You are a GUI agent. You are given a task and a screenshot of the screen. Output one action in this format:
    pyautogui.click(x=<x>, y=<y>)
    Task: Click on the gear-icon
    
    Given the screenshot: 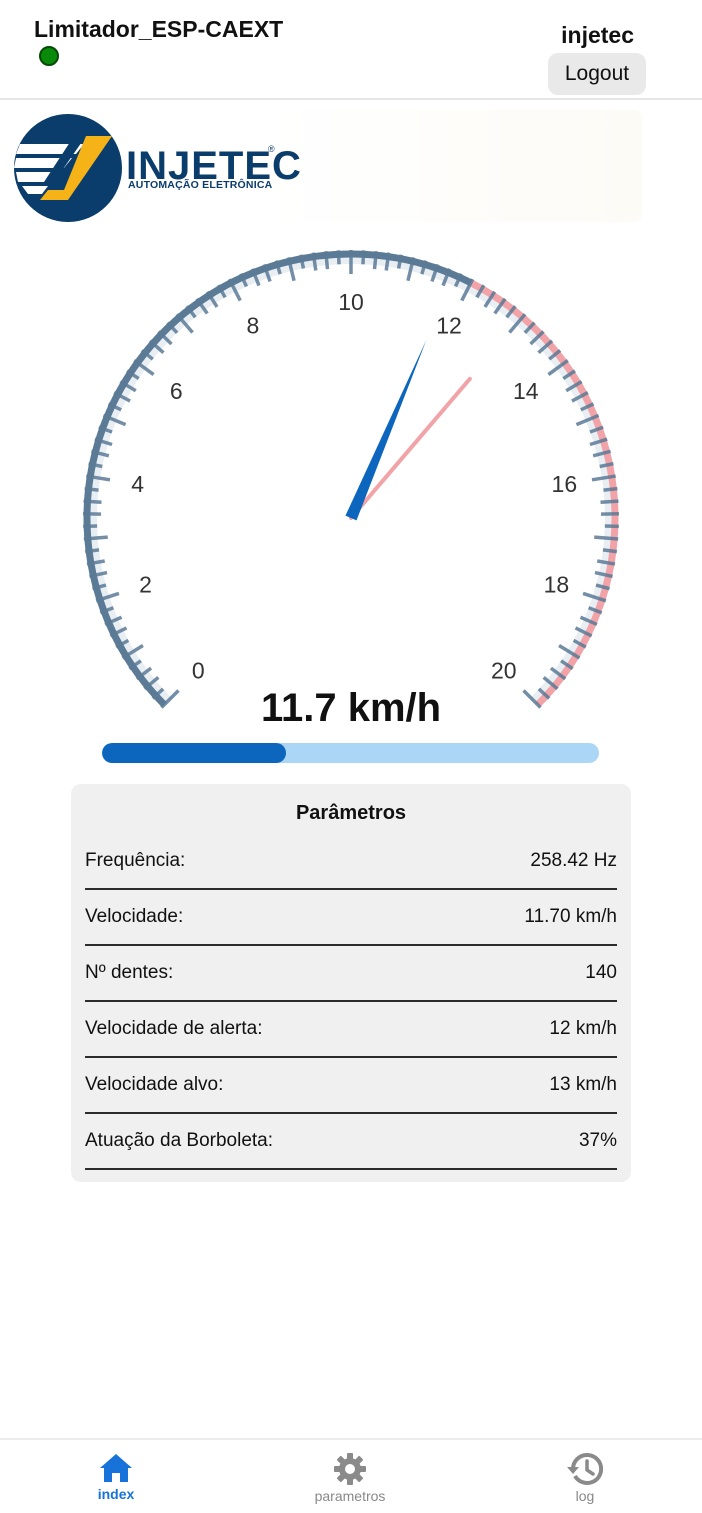 What is the action you would take?
    pyautogui.click(x=350, y=1469)
    